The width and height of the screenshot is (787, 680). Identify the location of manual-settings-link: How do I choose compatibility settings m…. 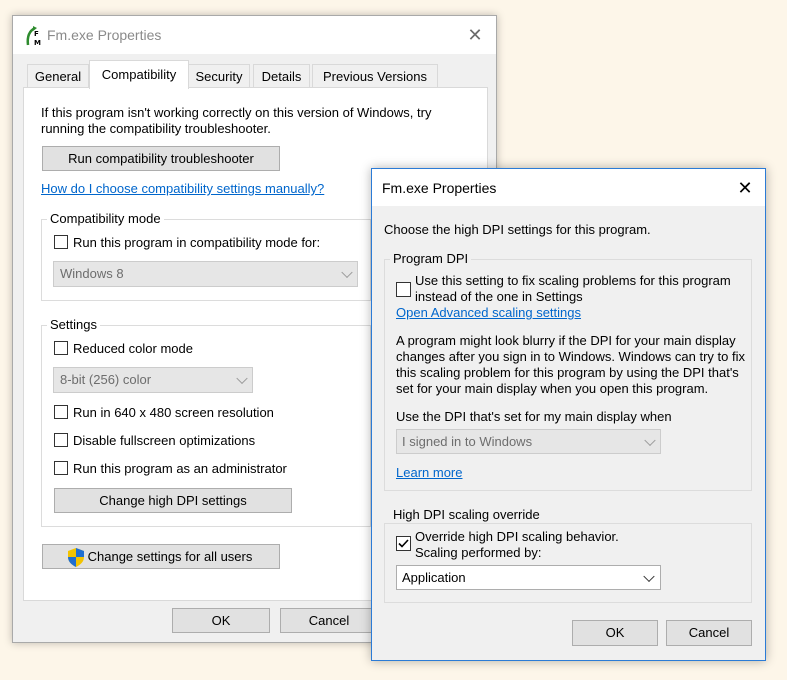
(182, 188).